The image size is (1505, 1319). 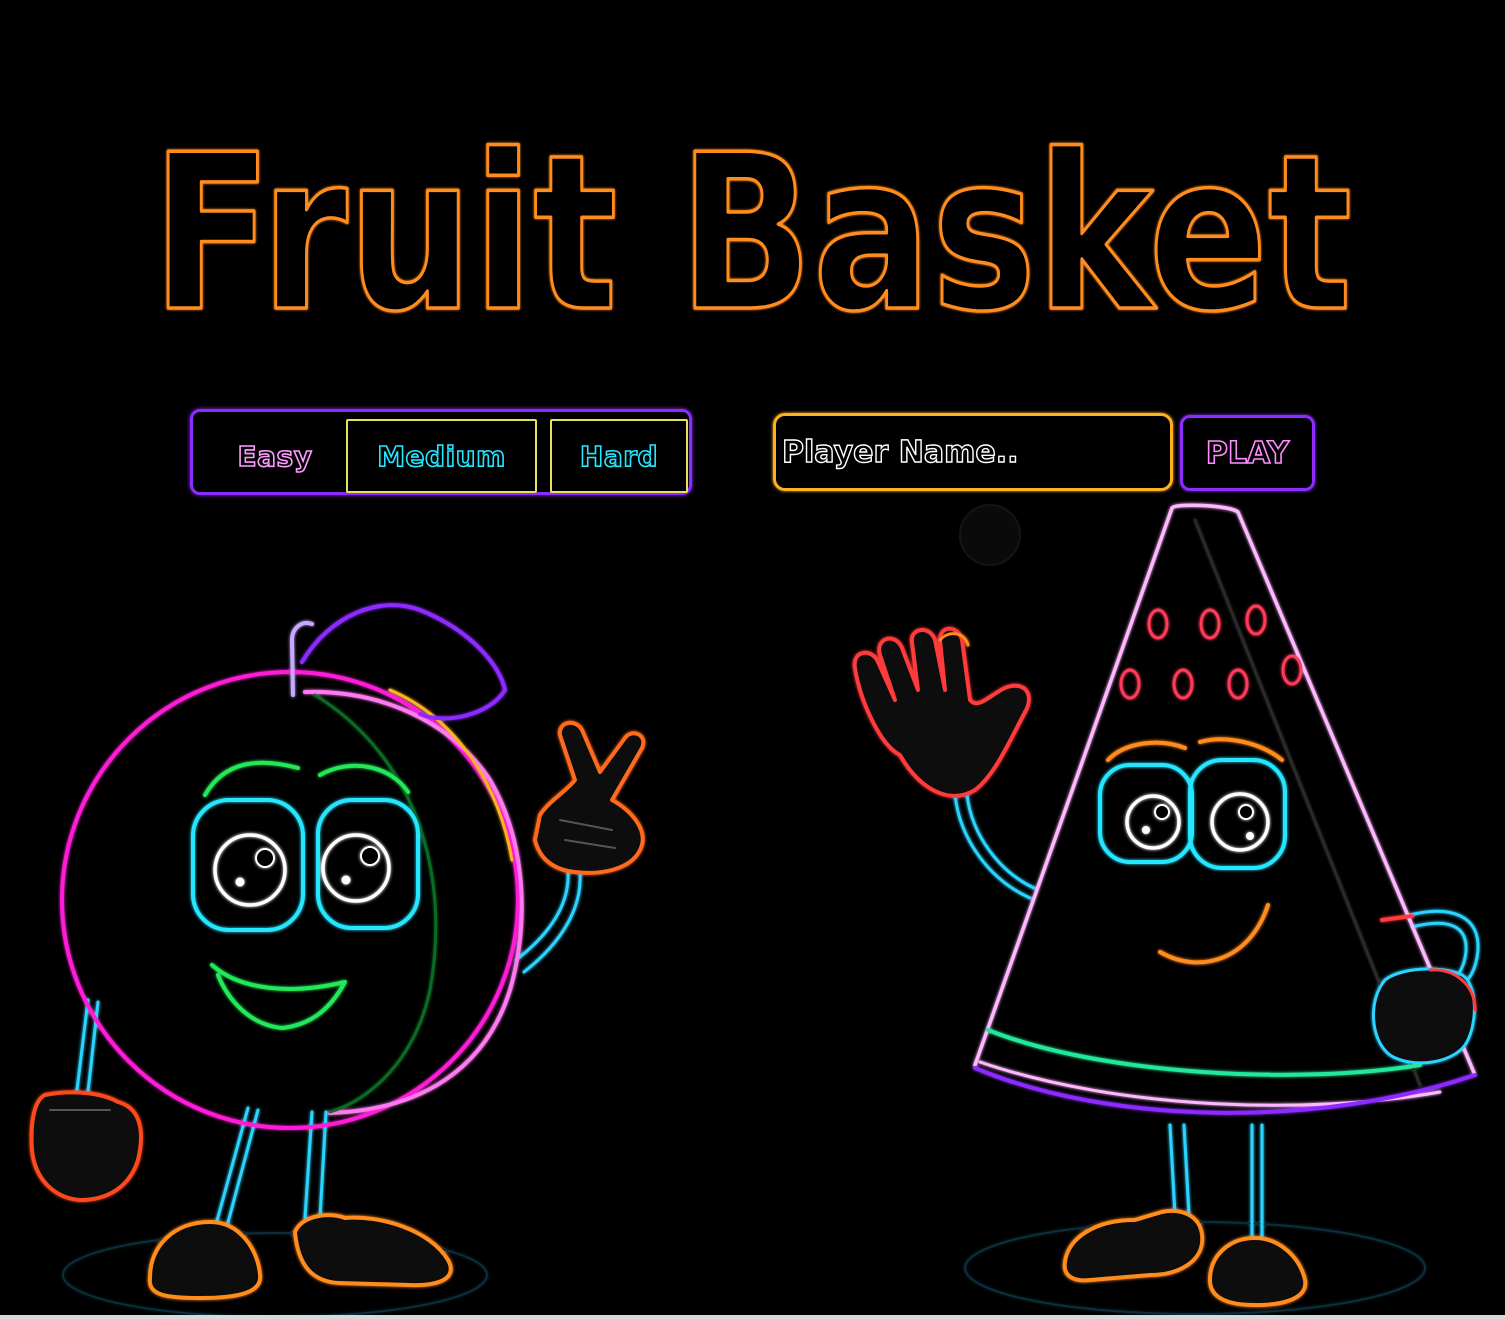 I want to click on apple-left-eye, so click(x=248, y=865).